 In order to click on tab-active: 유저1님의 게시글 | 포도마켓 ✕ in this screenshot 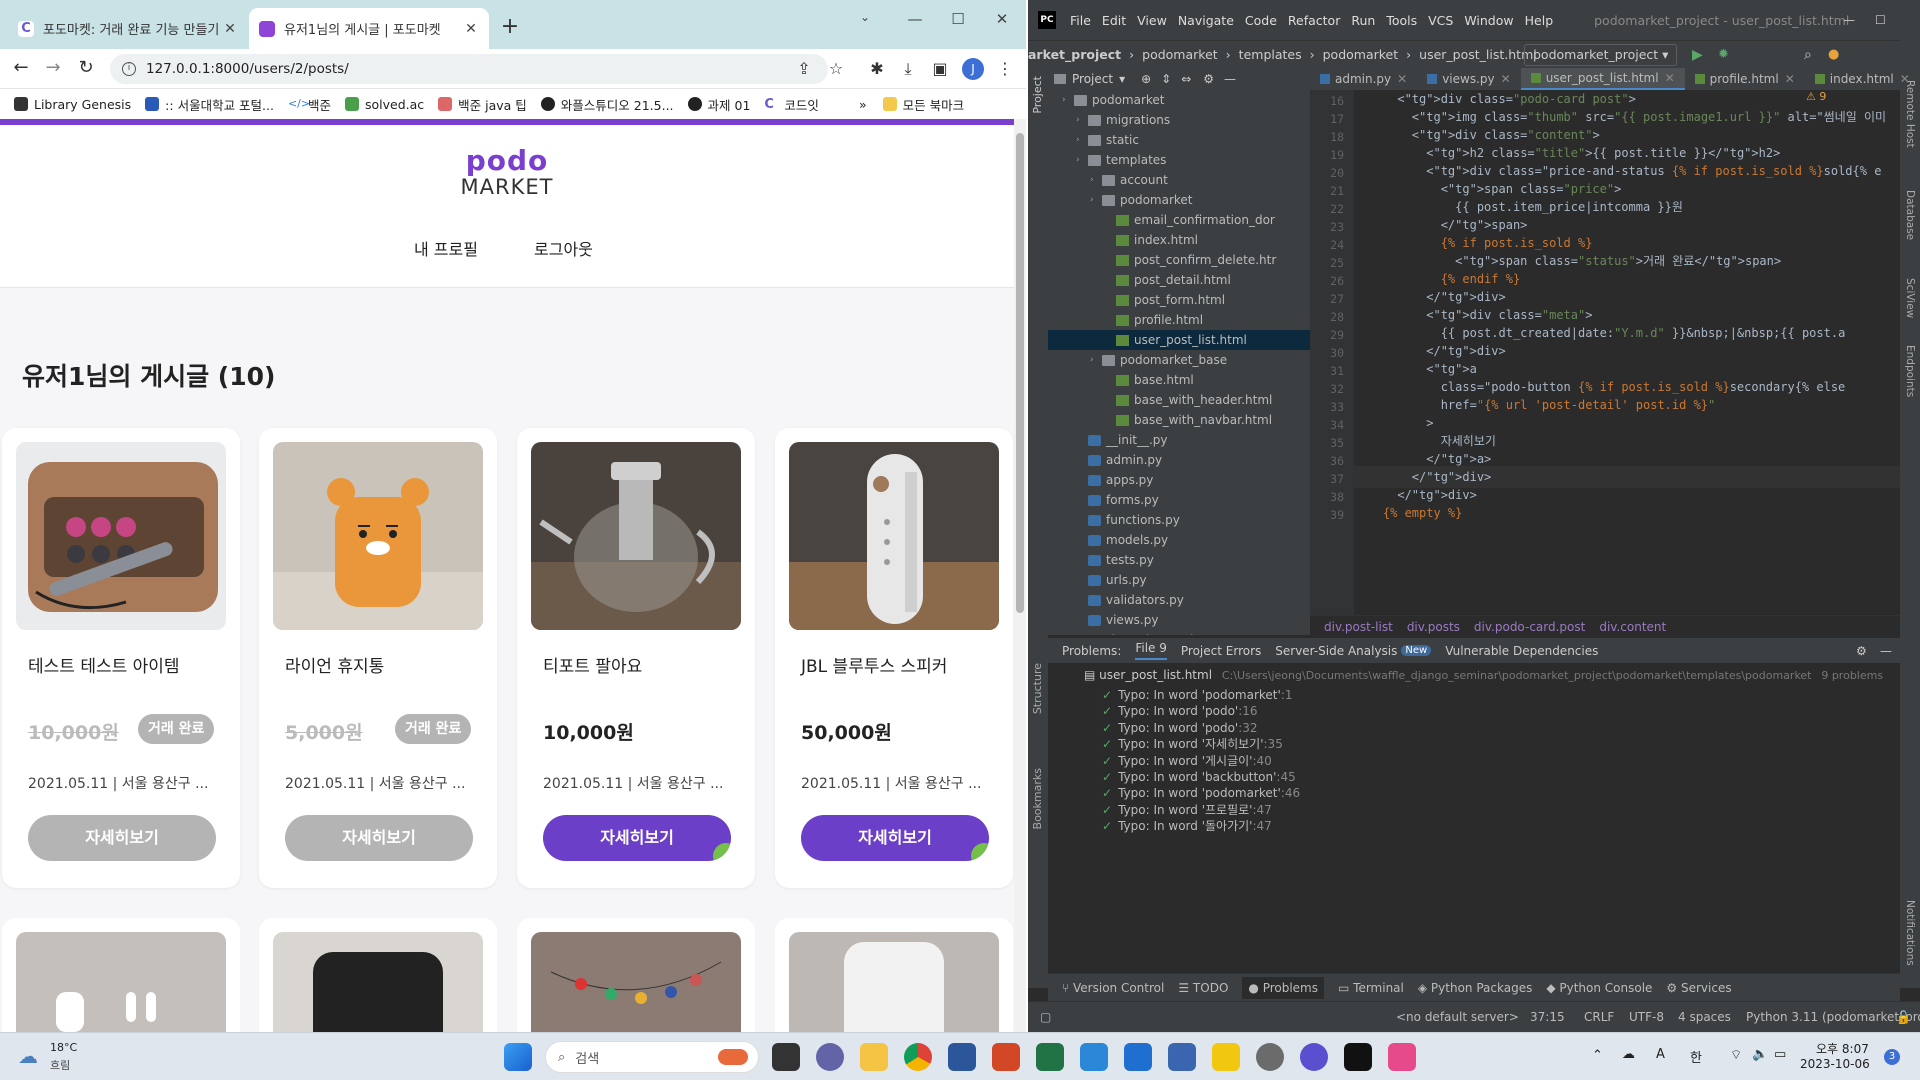, I will do `click(369, 28)`.